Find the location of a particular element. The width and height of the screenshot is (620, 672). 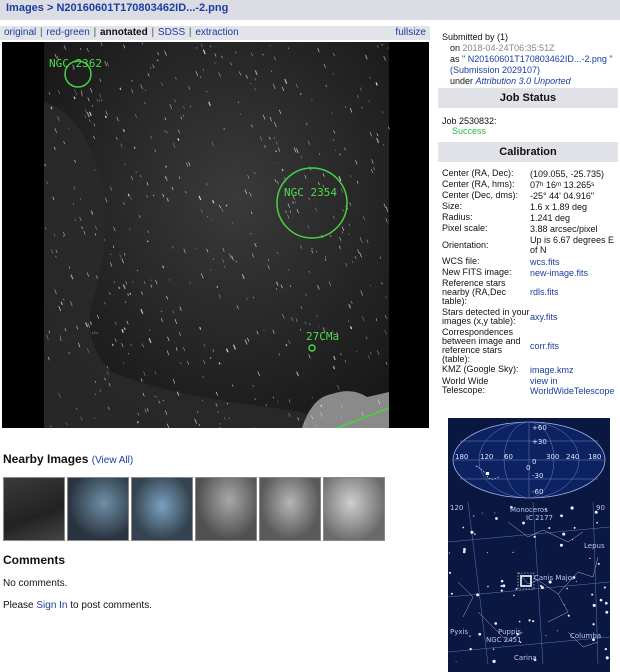

sky-lat-label: +60 is located at coordinates (539, 428).